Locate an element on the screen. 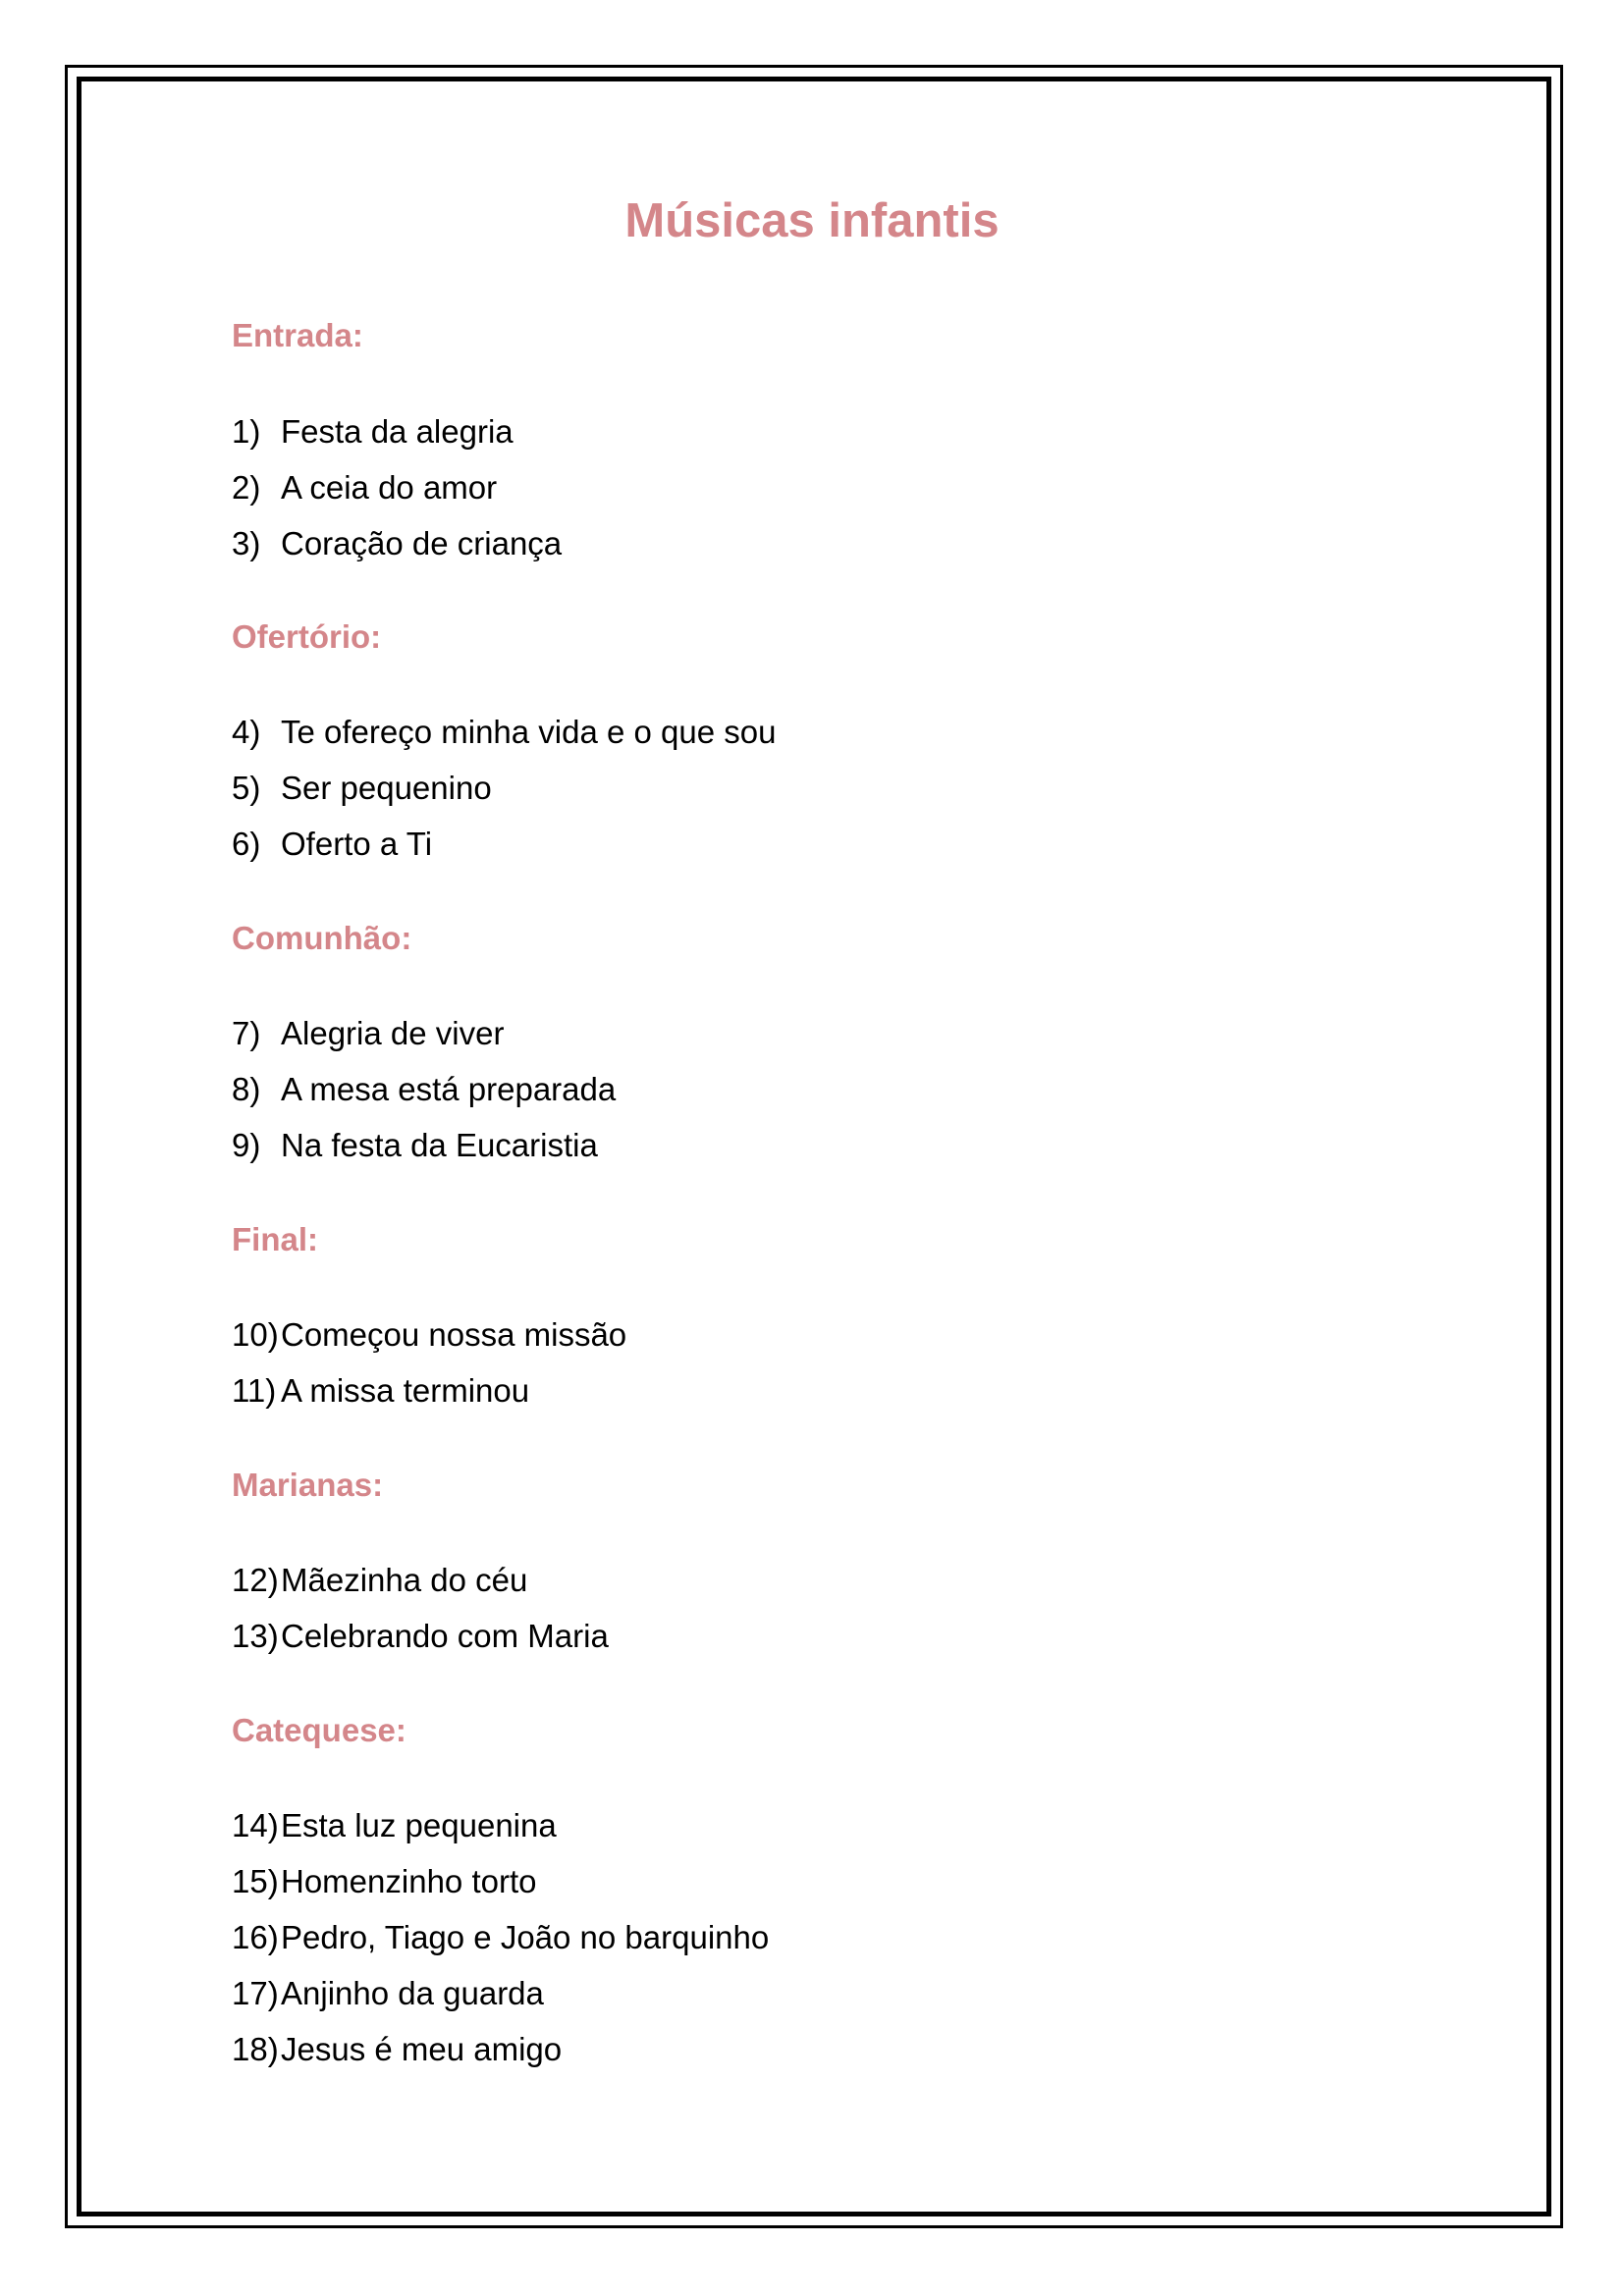 This screenshot has width=1624, height=2296. list-item: 4) Te ofereço minha vida e o que sou is located at coordinates (504, 733).